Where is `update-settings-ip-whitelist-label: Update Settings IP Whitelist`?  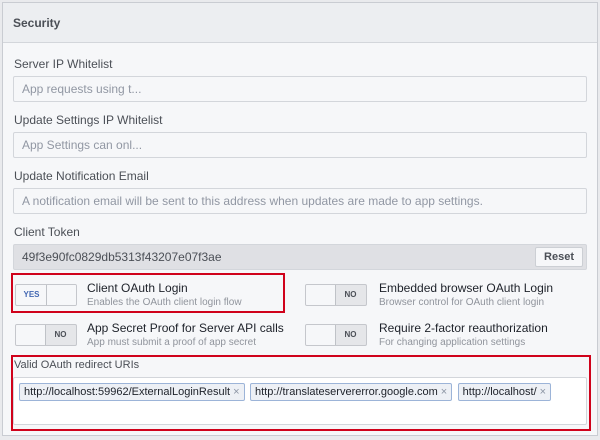
update-settings-ip-whitelist-label: Update Settings IP Whitelist is located at coordinates (88, 120).